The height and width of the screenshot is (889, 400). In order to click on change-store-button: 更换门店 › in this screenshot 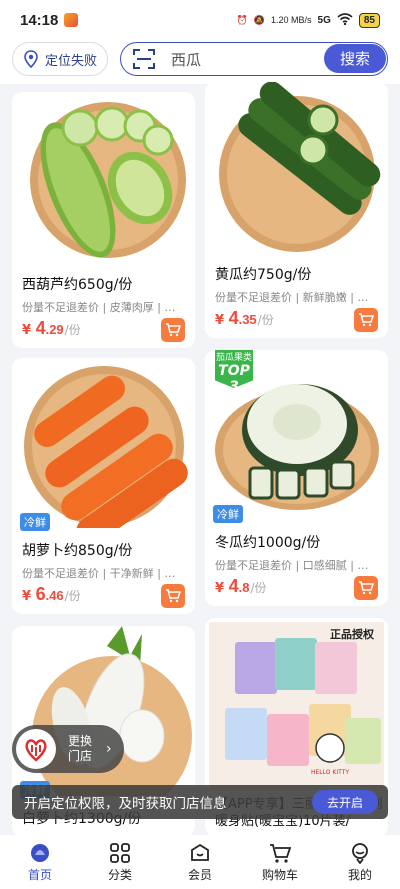, I will do `click(68, 749)`.